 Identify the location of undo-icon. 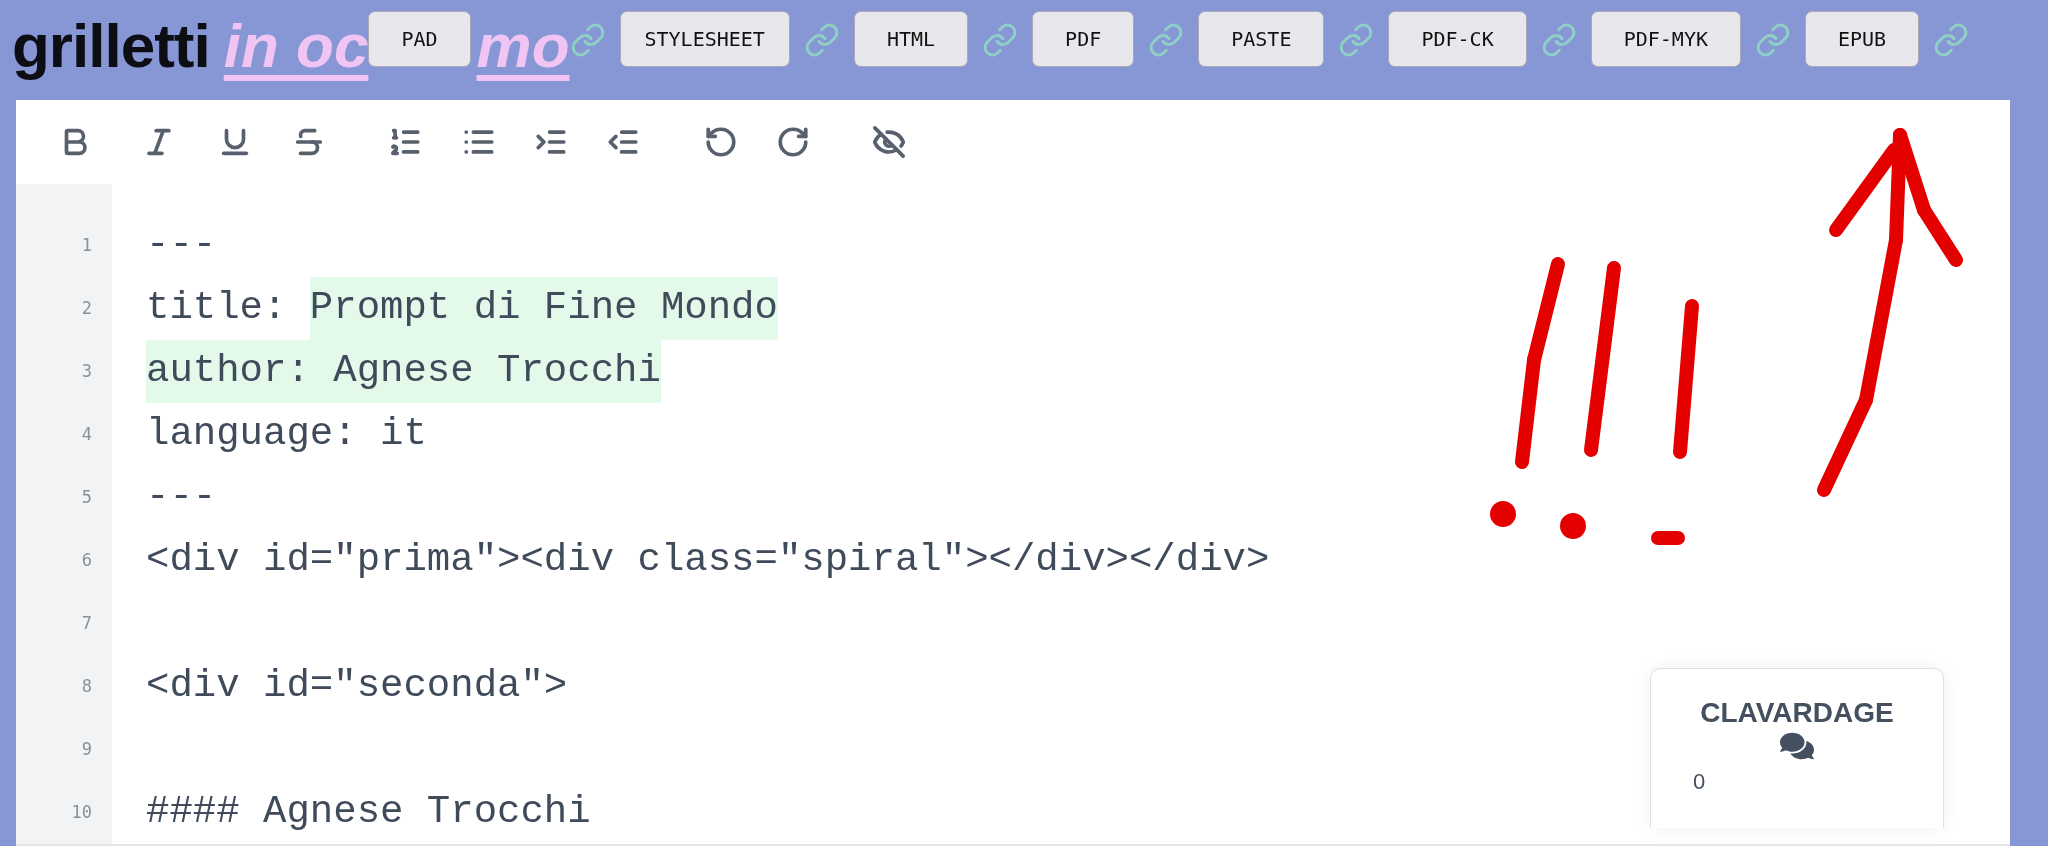
(721, 142).